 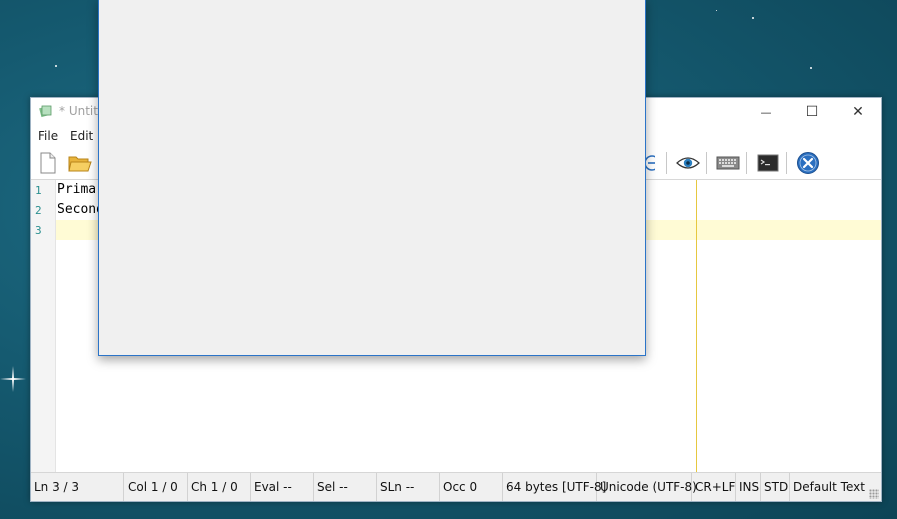 I want to click on menu-file: File, so click(x=48, y=136).